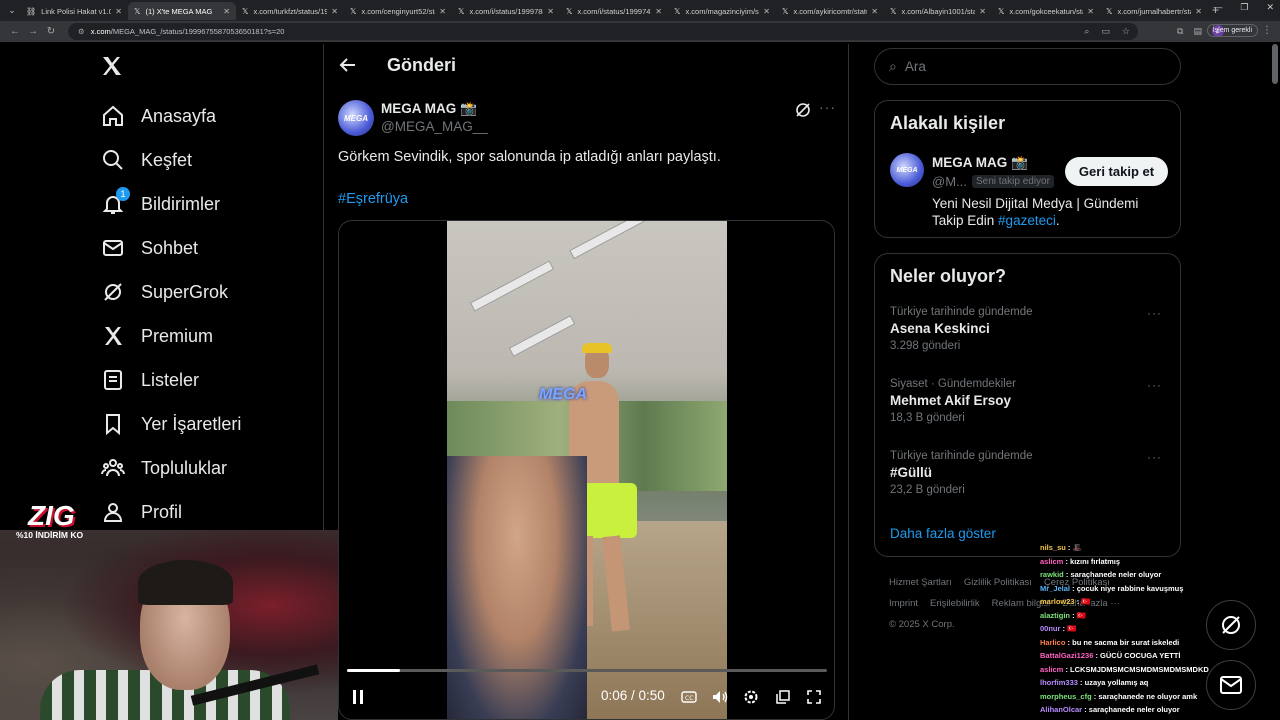 The width and height of the screenshot is (1280, 720). Describe the element at coordinates (948, 123) in the screenshot. I see `related-title: Alakalı kişiler` at that location.